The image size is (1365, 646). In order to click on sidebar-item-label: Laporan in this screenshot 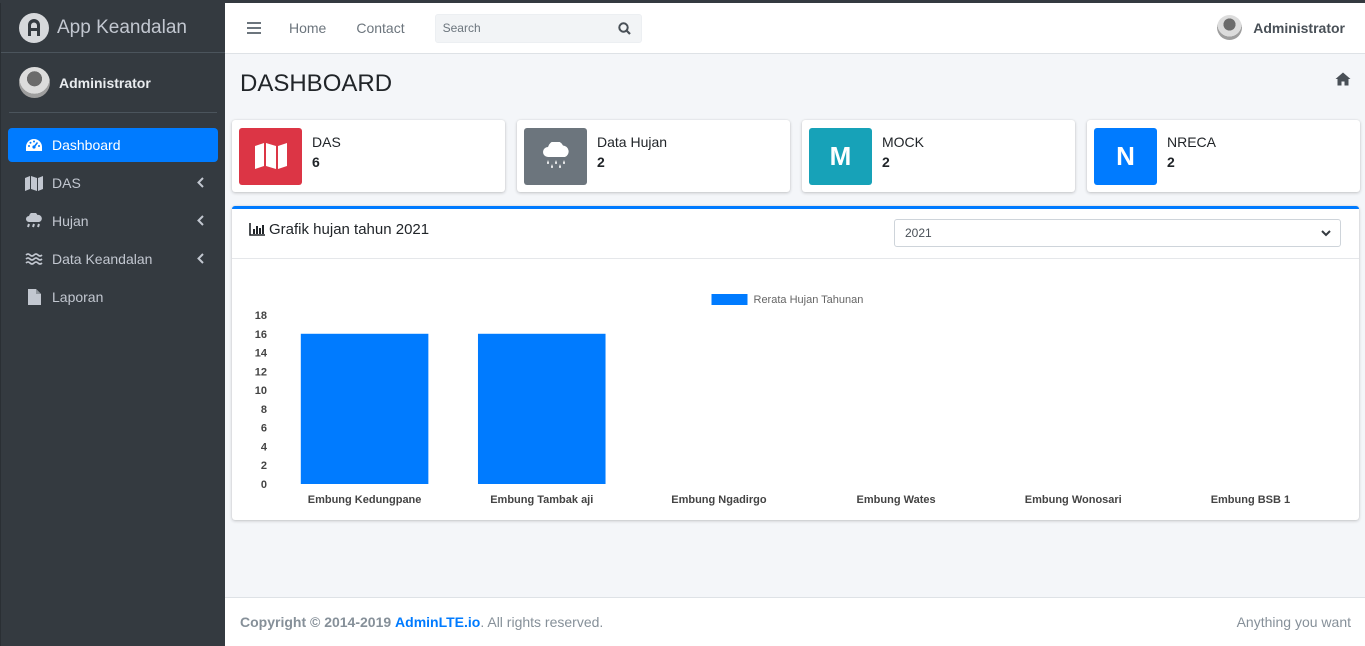, I will do `click(78, 297)`.